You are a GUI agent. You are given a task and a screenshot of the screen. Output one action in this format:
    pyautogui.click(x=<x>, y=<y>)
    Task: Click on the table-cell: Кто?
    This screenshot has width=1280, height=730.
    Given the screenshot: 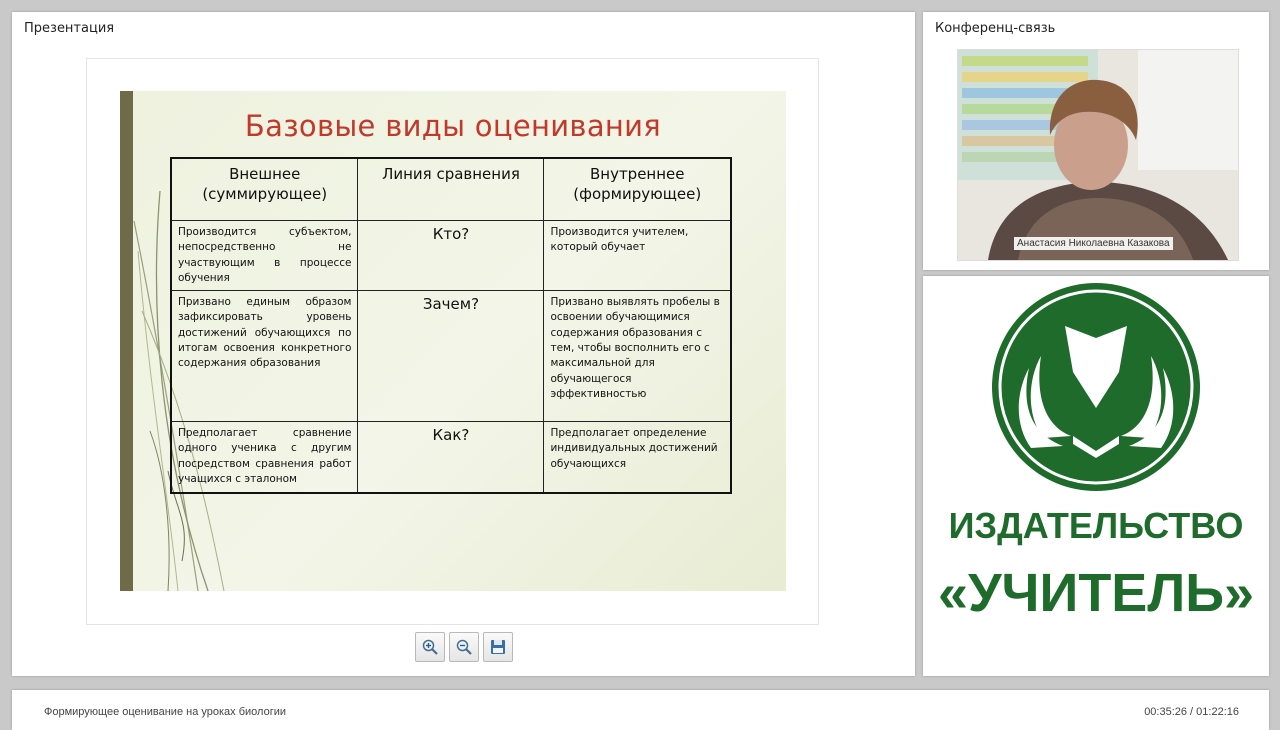 What is the action you would take?
    pyautogui.click(x=451, y=255)
    